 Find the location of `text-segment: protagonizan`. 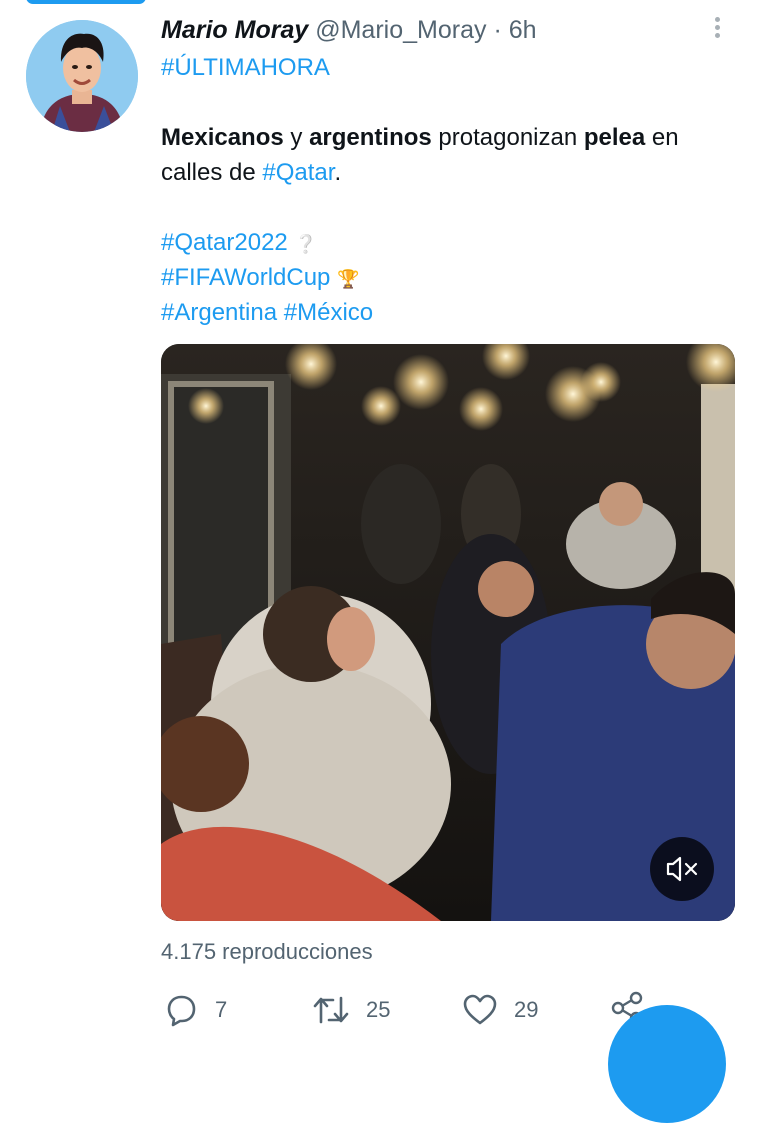

text-segment: protagonizan is located at coordinates (507, 137).